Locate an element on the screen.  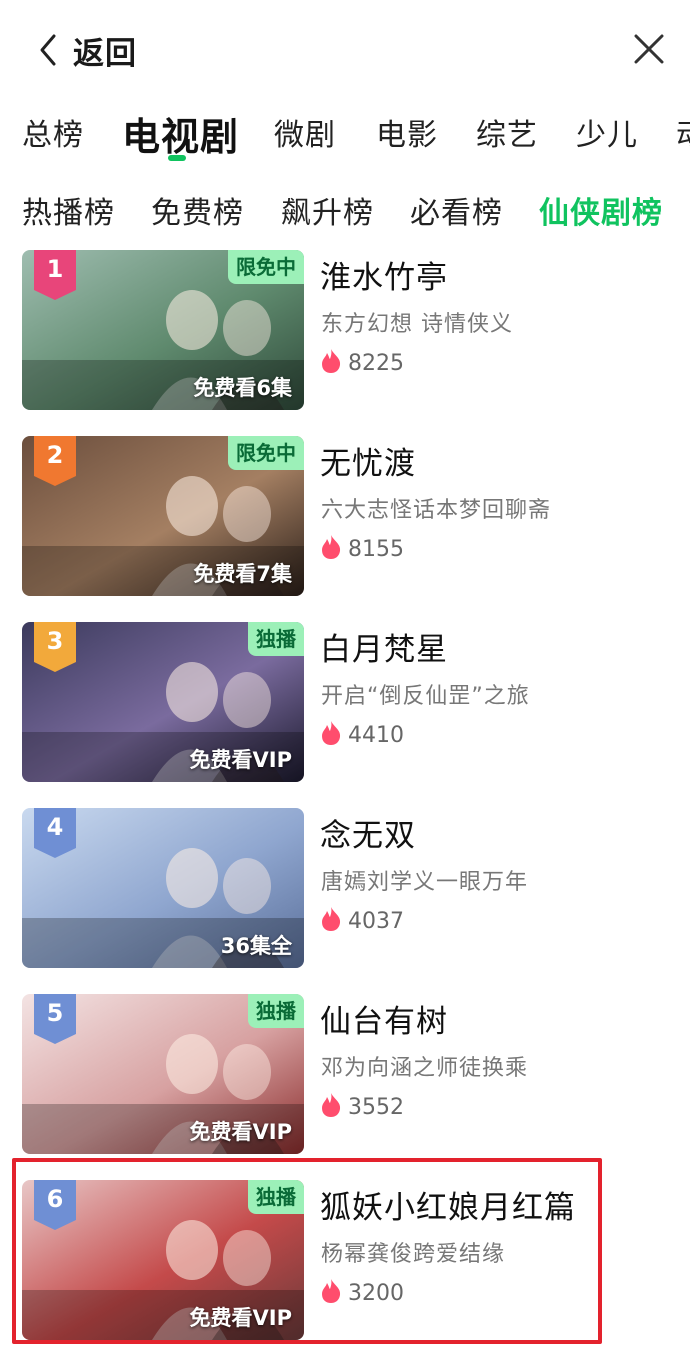
tab-anime: 动 is located at coordinates (683, 132).